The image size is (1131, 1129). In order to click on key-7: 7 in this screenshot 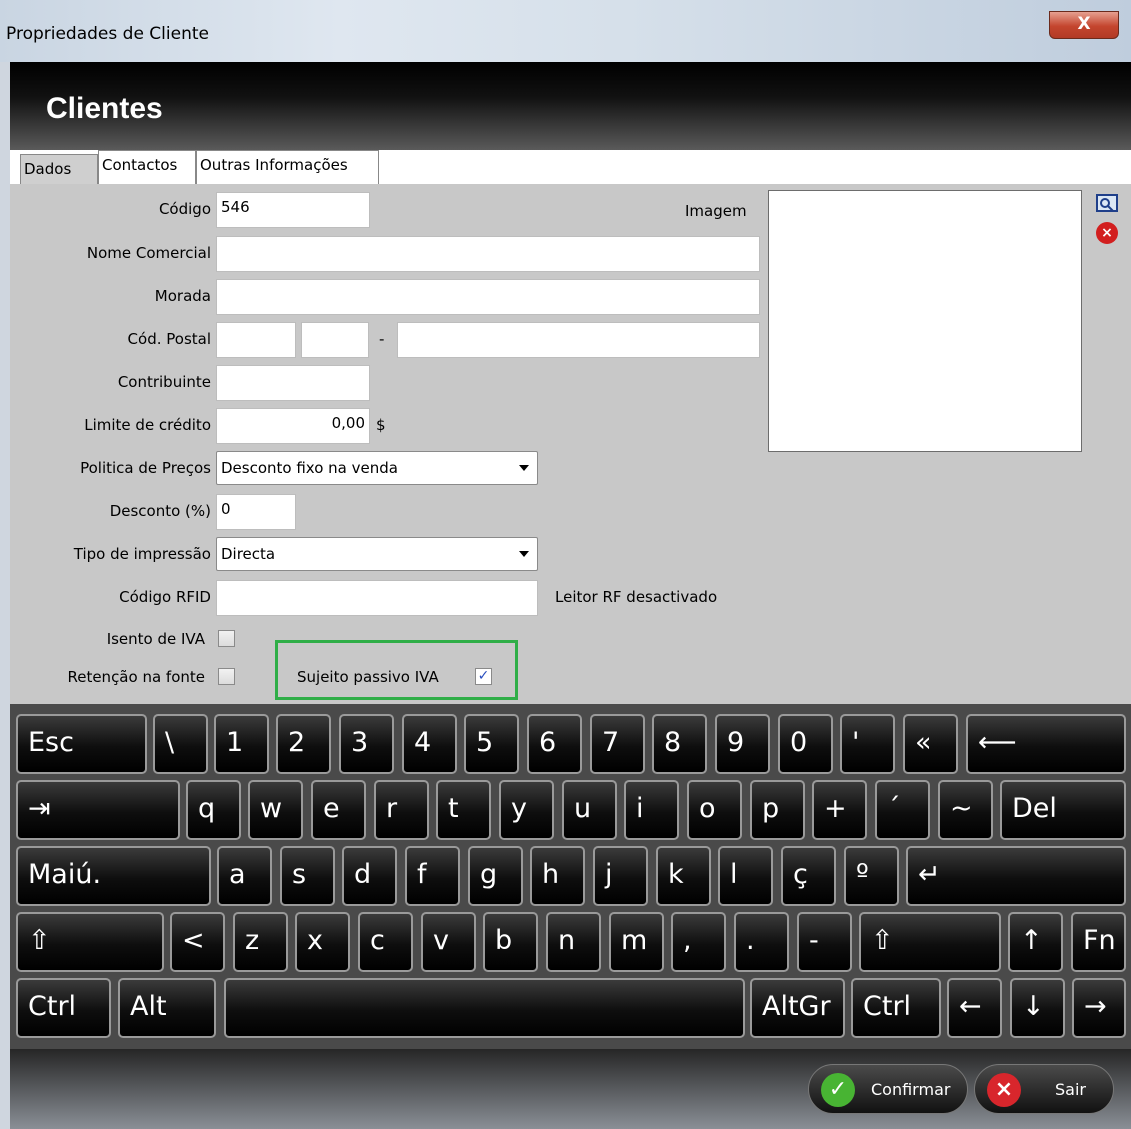, I will do `click(617, 744)`.